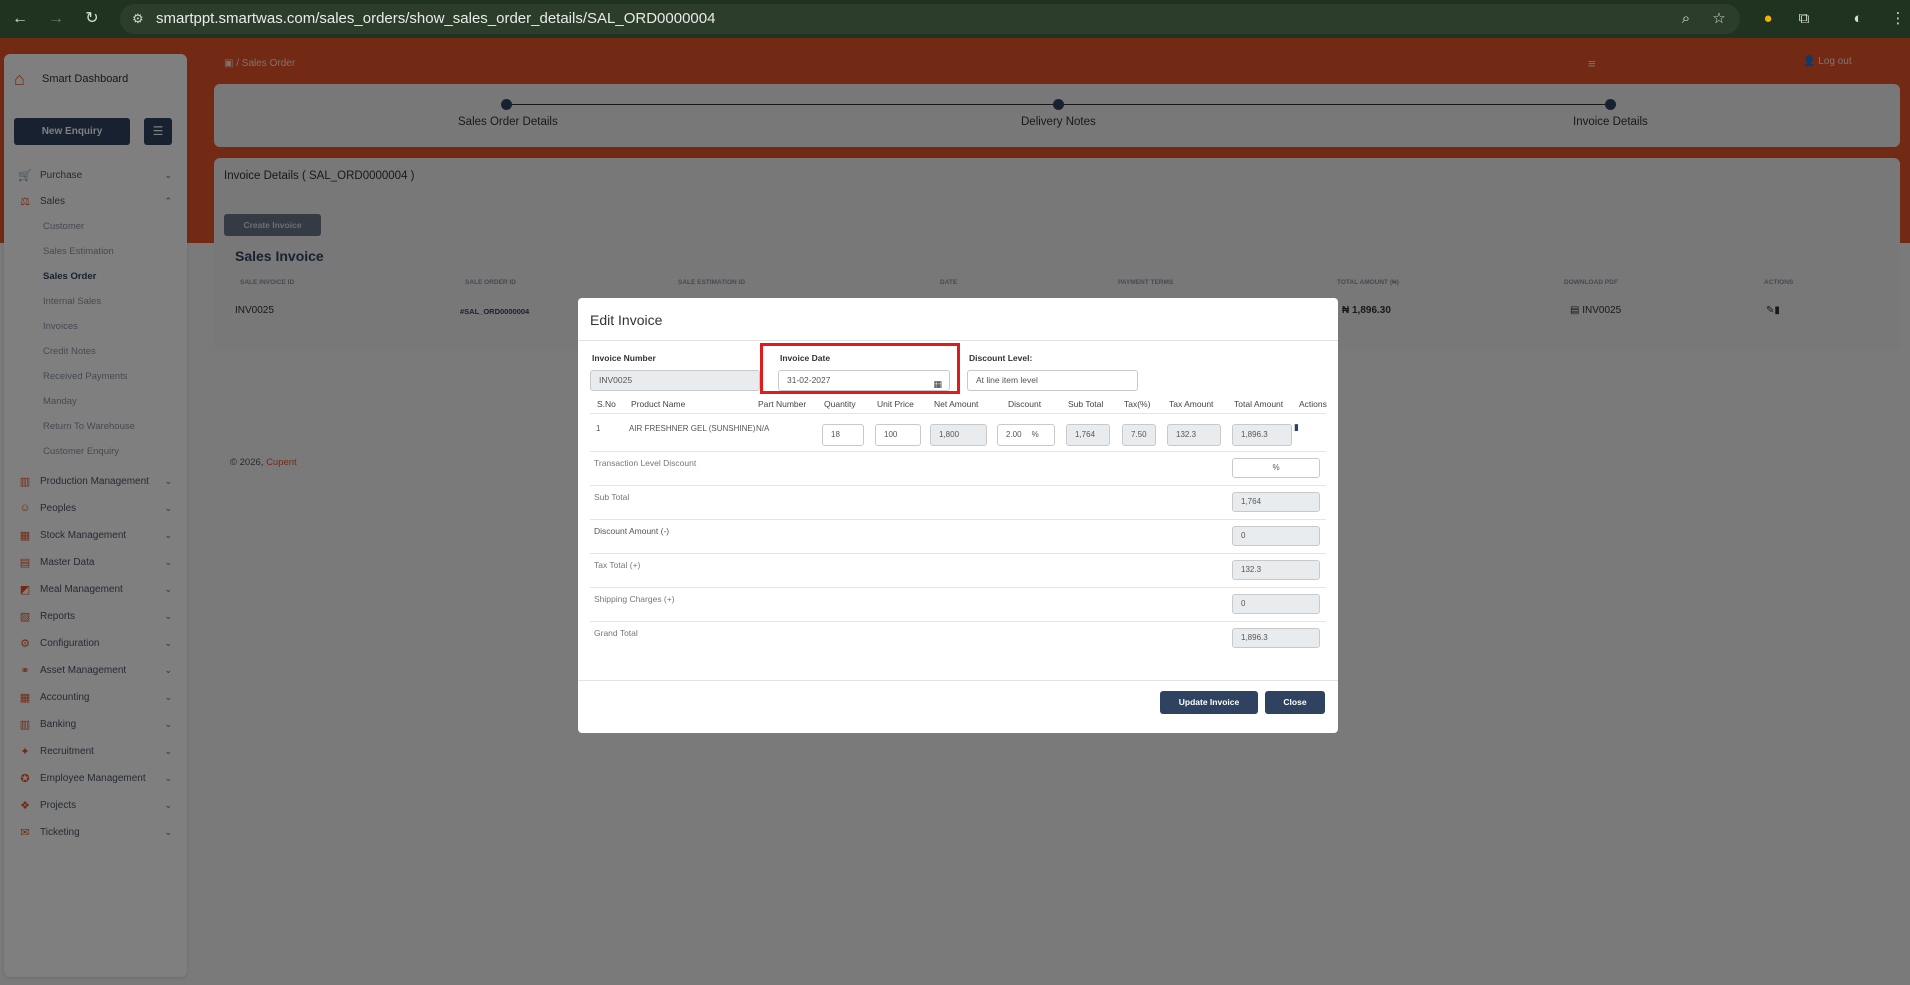 The width and height of the screenshot is (1910, 985). Describe the element at coordinates (1804, 19) in the screenshot. I see `extensions-puzzle-icon: ⧉` at that location.